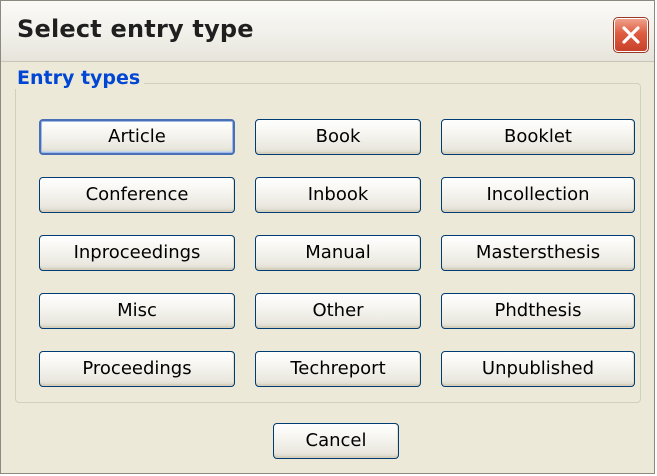 The height and width of the screenshot is (476, 657). I want to click on phdthesis-button: Phdthesis, so click(538, 311).